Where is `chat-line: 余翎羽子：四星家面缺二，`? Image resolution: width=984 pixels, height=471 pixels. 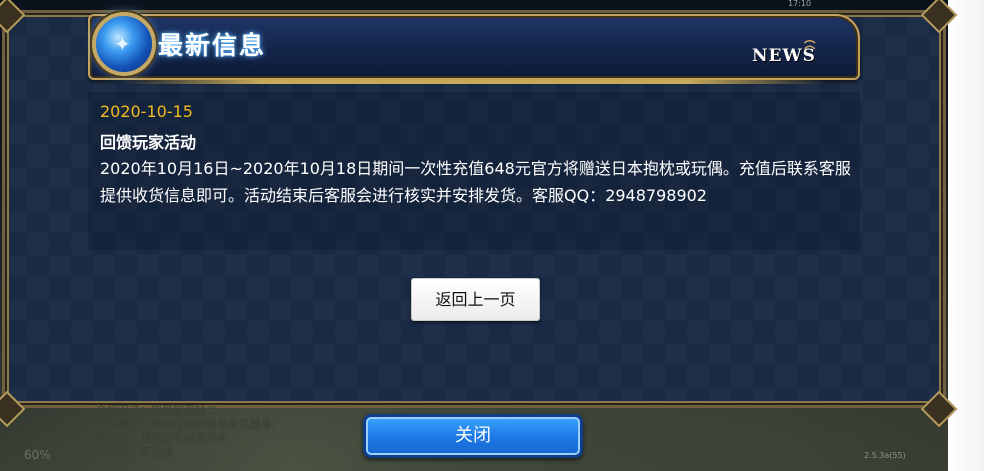 chat-line: 余翎羽子：四星家面缺二， is located at coordinates (162, 410).